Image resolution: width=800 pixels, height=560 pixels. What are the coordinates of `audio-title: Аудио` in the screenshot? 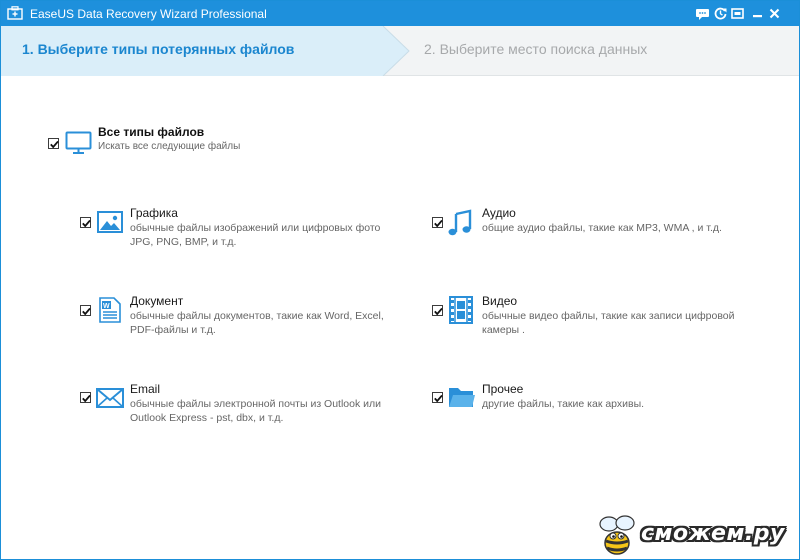 It's located at (499, 213).